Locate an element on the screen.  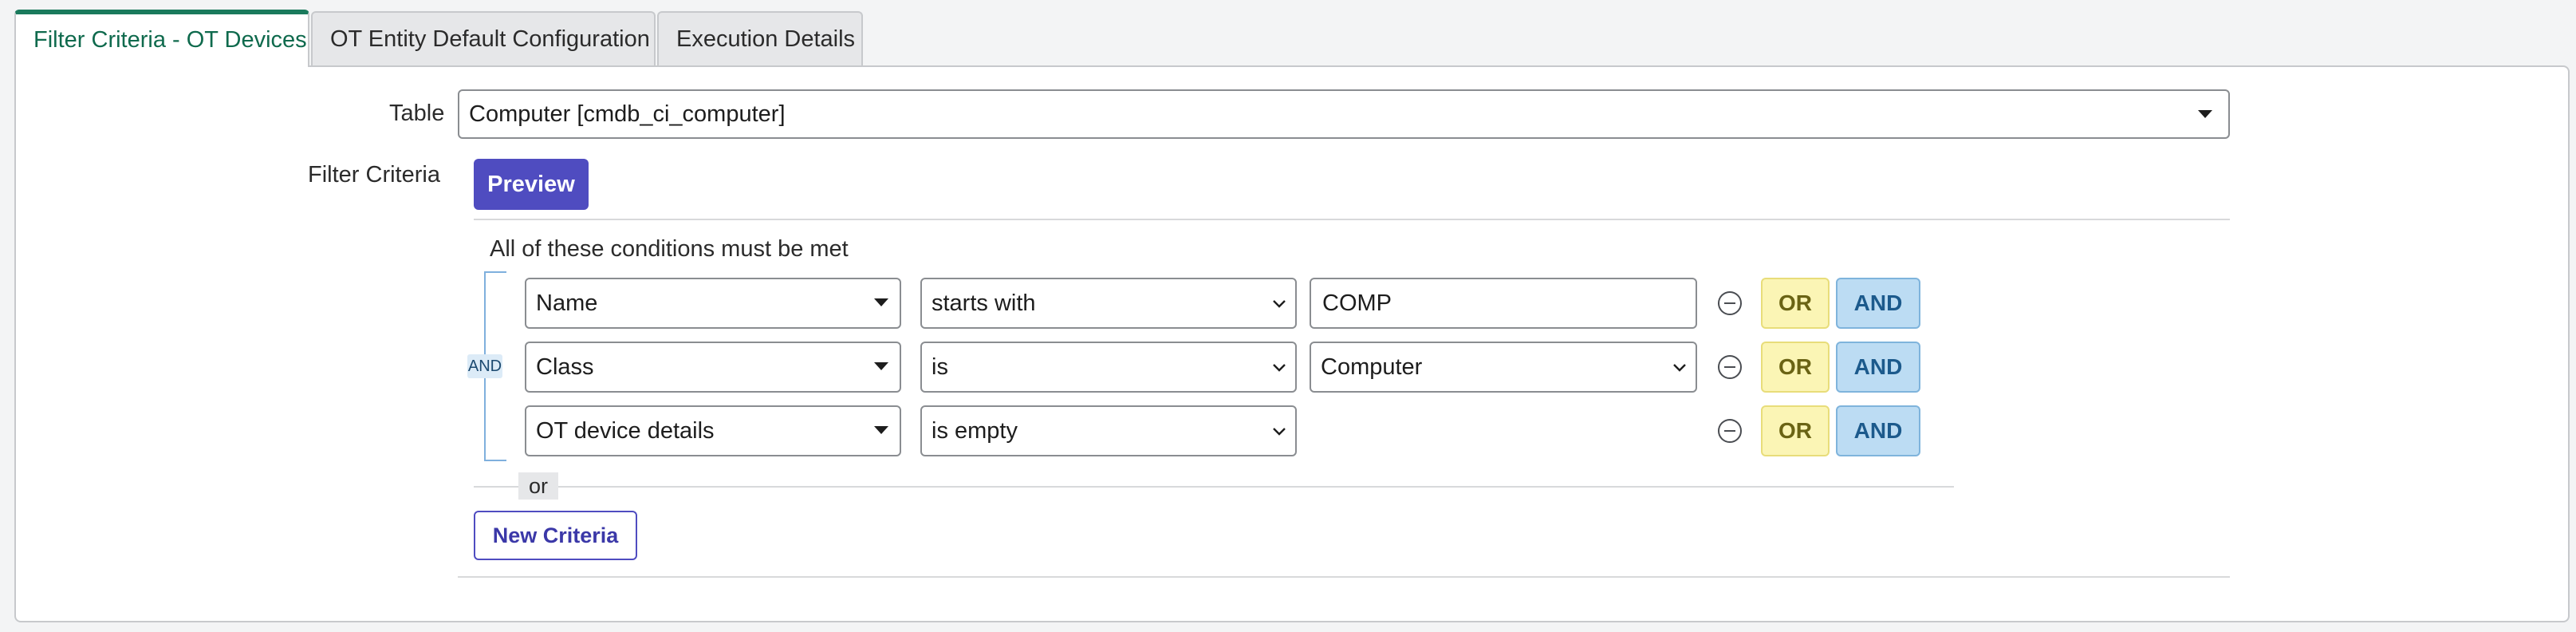
condition-value-input: COMP is located at coordinates (1503, 303).